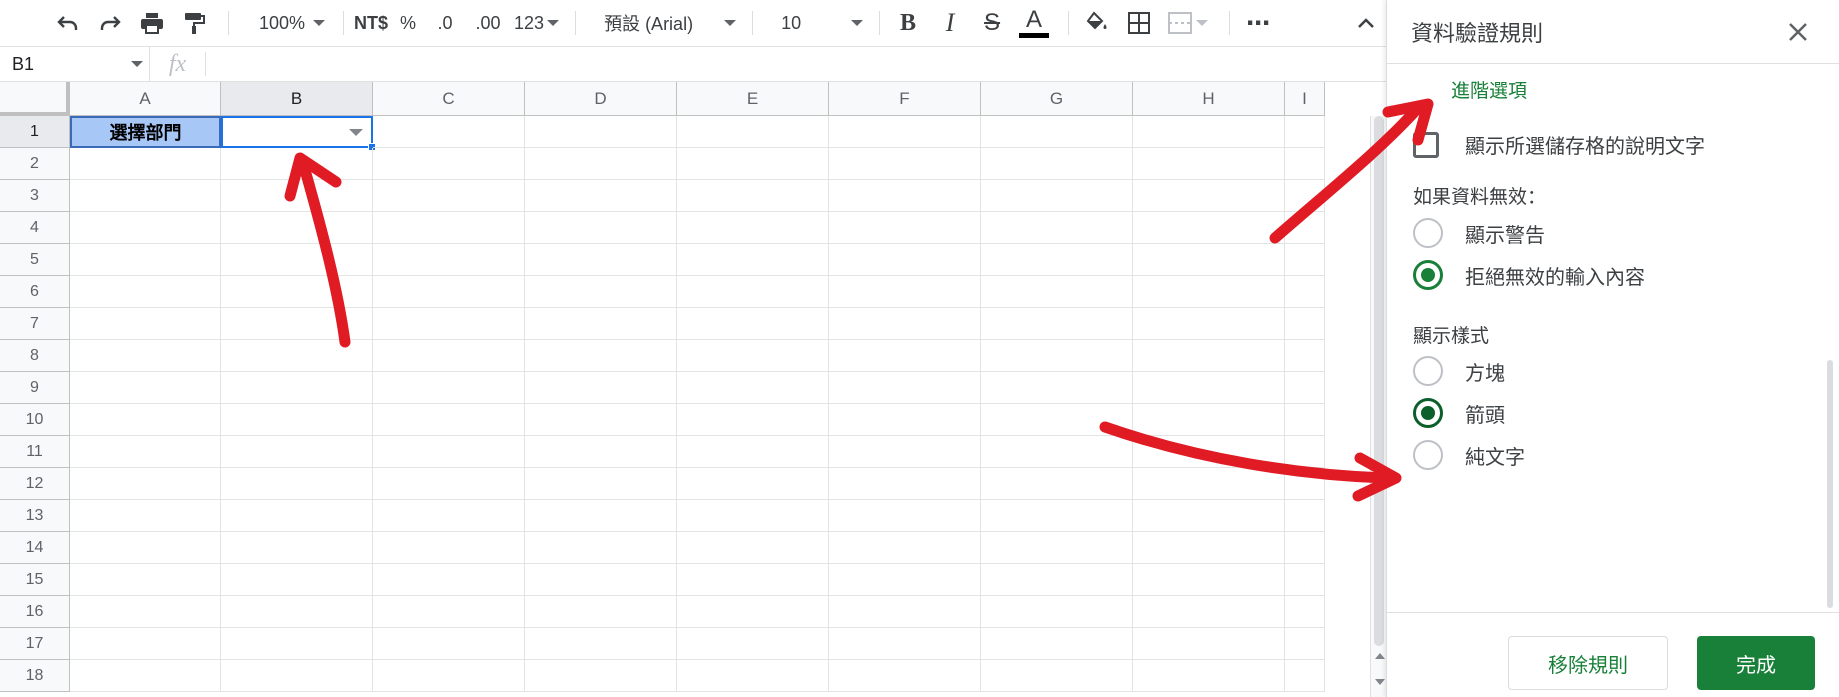 The height and width of the screenshot is (697, 1839). What do you see at coordinates (1057, 612) in the screenshot?
I see `cell-g16` at bounding box center [1057, 612].